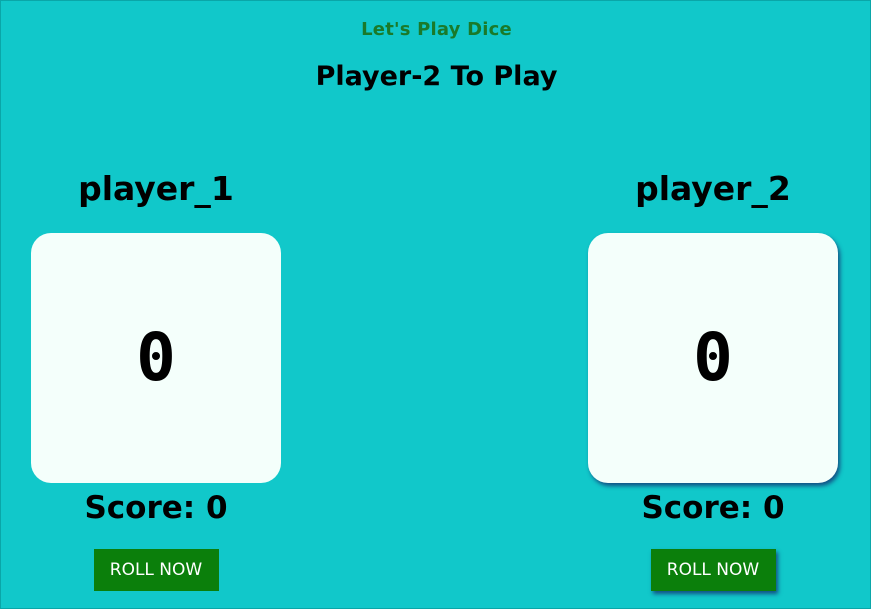 This screenshot has height=609, width=871. I want to click on player-2-dice-value: 0, so click(713, 357).